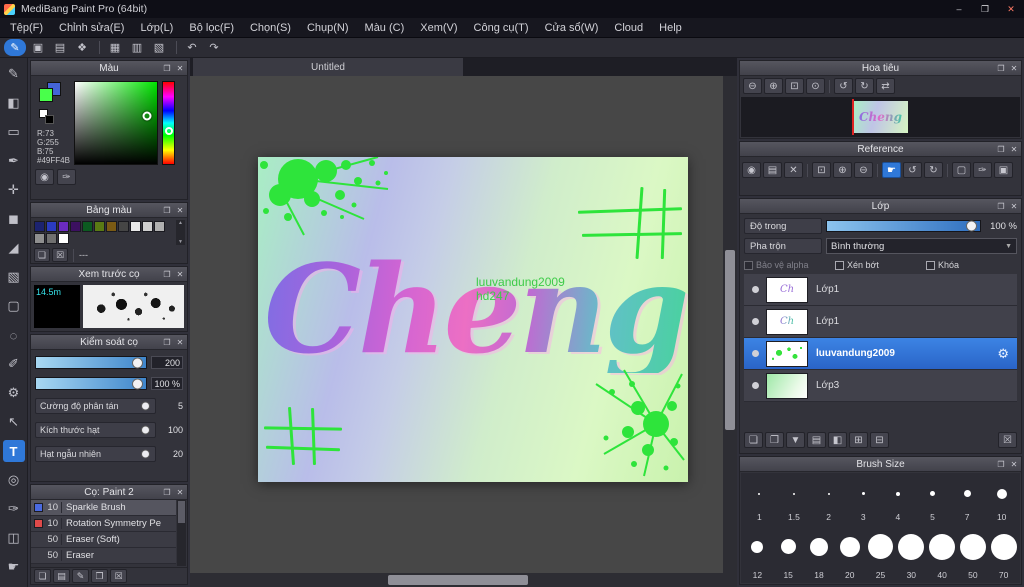 This screenshot has width=1024, height=587. What do you see at coordinates (788, 552) in the screenshot?
I see `brush-size-option: 15` at bounding box center [788, 552].